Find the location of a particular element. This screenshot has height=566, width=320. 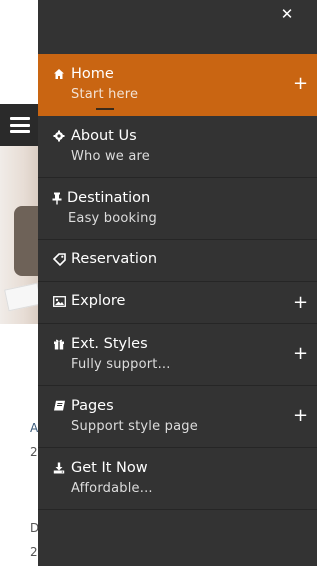

sidebar-header: ✕ is located at coordinates (177, 27).